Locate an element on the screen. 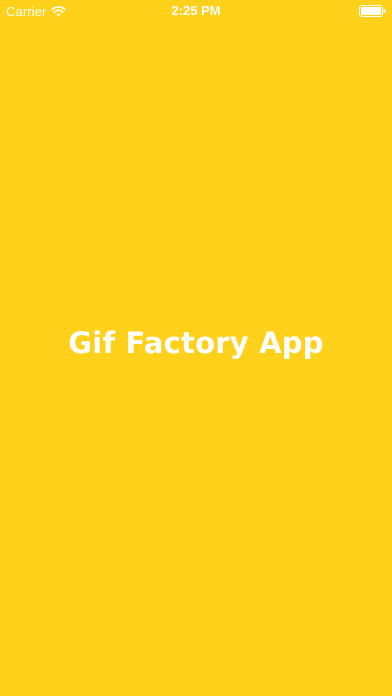 This screenshot has width=392, height=696. status-time: 2:25 PM is located at coordinates (196, 10).